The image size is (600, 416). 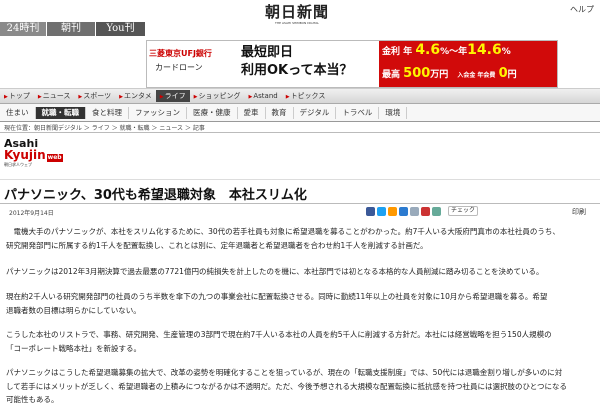 What do you see at coordinates (414, 211) in the screenshot?
I see `mixi-icon` at bounding box center [414, 211].